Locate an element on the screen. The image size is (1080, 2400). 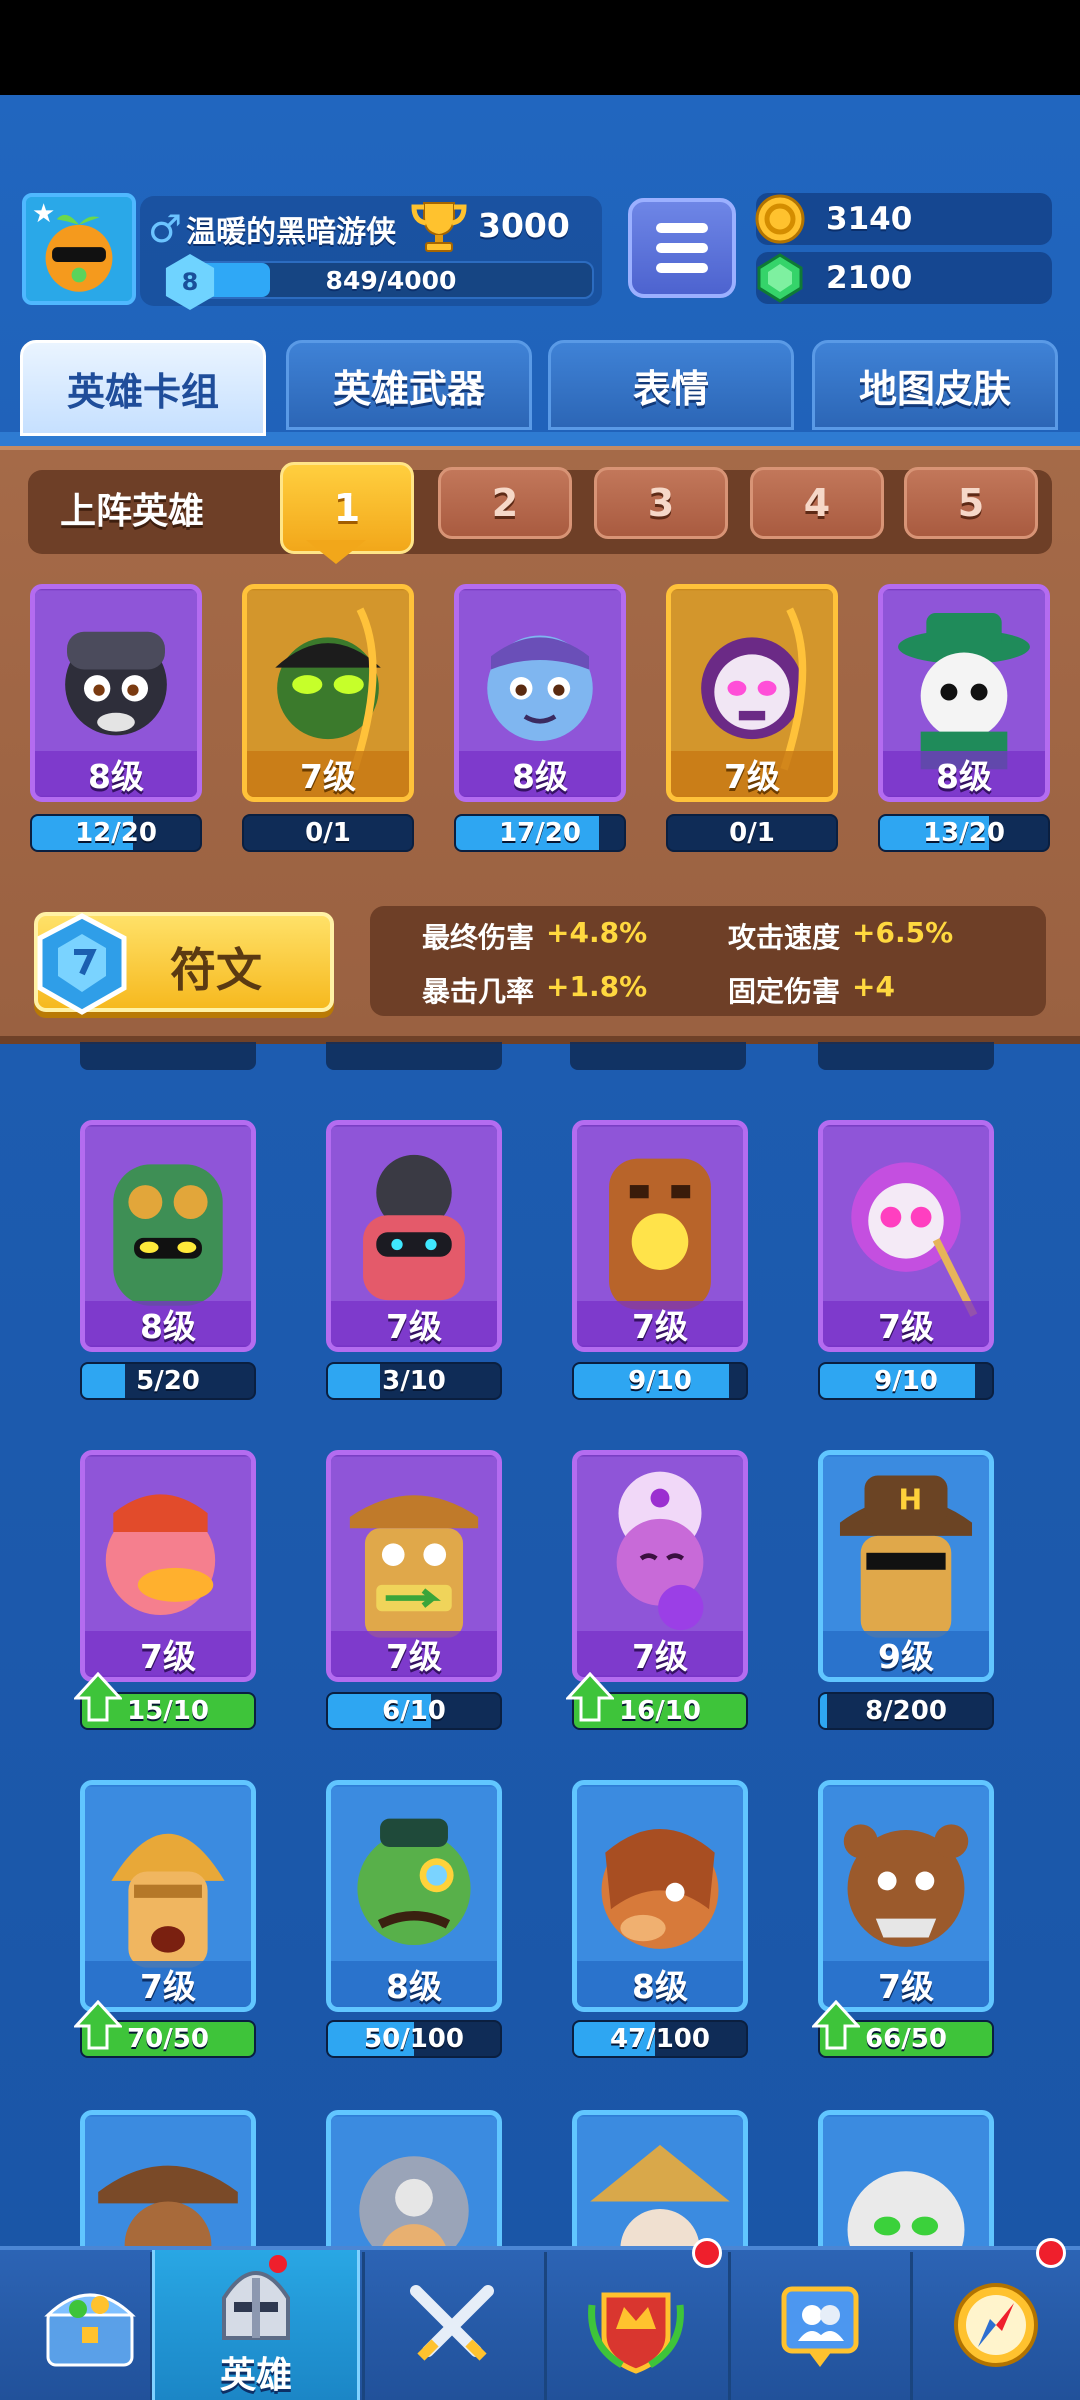
hero-progress: 8/200 is located at coordinates (906, 1711).